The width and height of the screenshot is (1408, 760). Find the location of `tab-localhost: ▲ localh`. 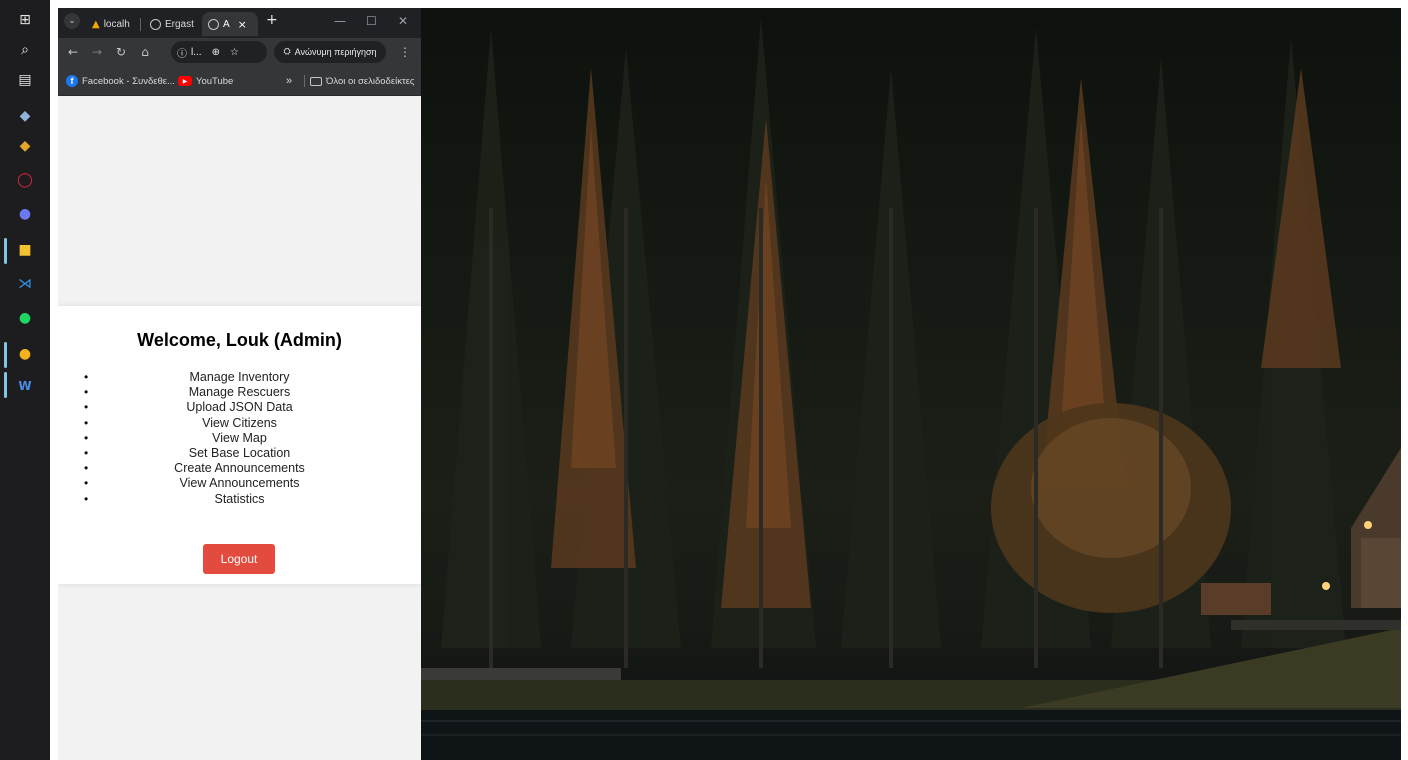

tab-localhost: ▲ localh is located at coordinates (113, 24).